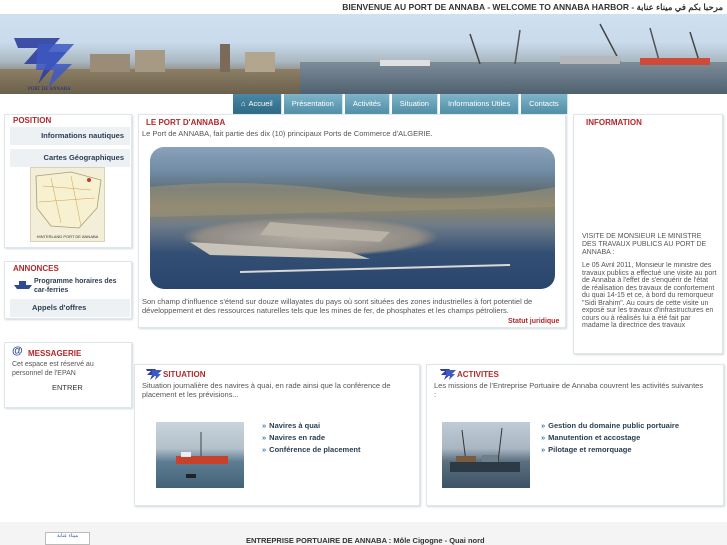 Image resolution: width=727 pixels, height=545 pixels. I want to click on enter-button: ENTRER, so click(67, 388).